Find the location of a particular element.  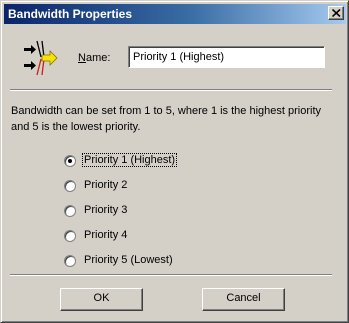

close-icon is located at coordinates (336, 13).